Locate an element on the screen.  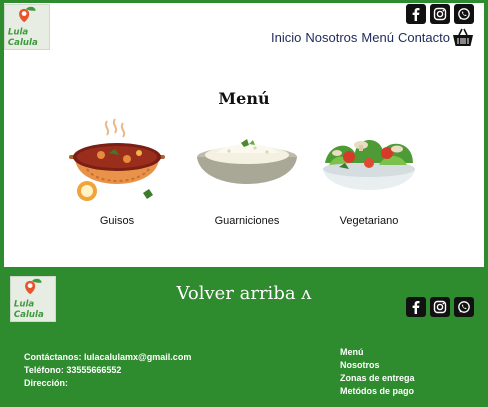
category-card-vegetariano: Vegetariano is located at coordinates (369, 170).